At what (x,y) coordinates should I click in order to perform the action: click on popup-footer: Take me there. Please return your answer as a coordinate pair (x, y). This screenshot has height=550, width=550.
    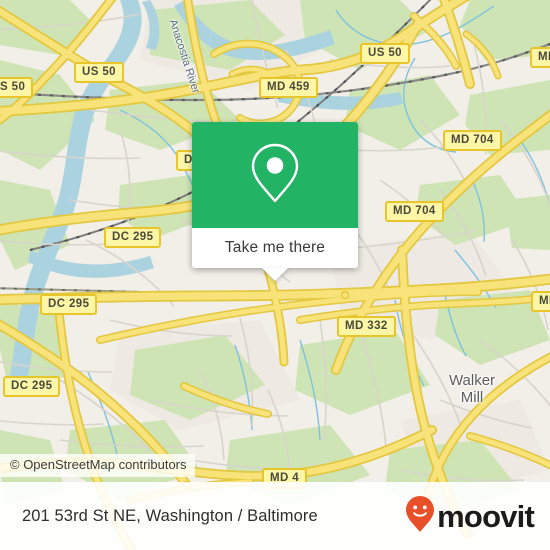
    Looking at the image, I should click on (275, 254).